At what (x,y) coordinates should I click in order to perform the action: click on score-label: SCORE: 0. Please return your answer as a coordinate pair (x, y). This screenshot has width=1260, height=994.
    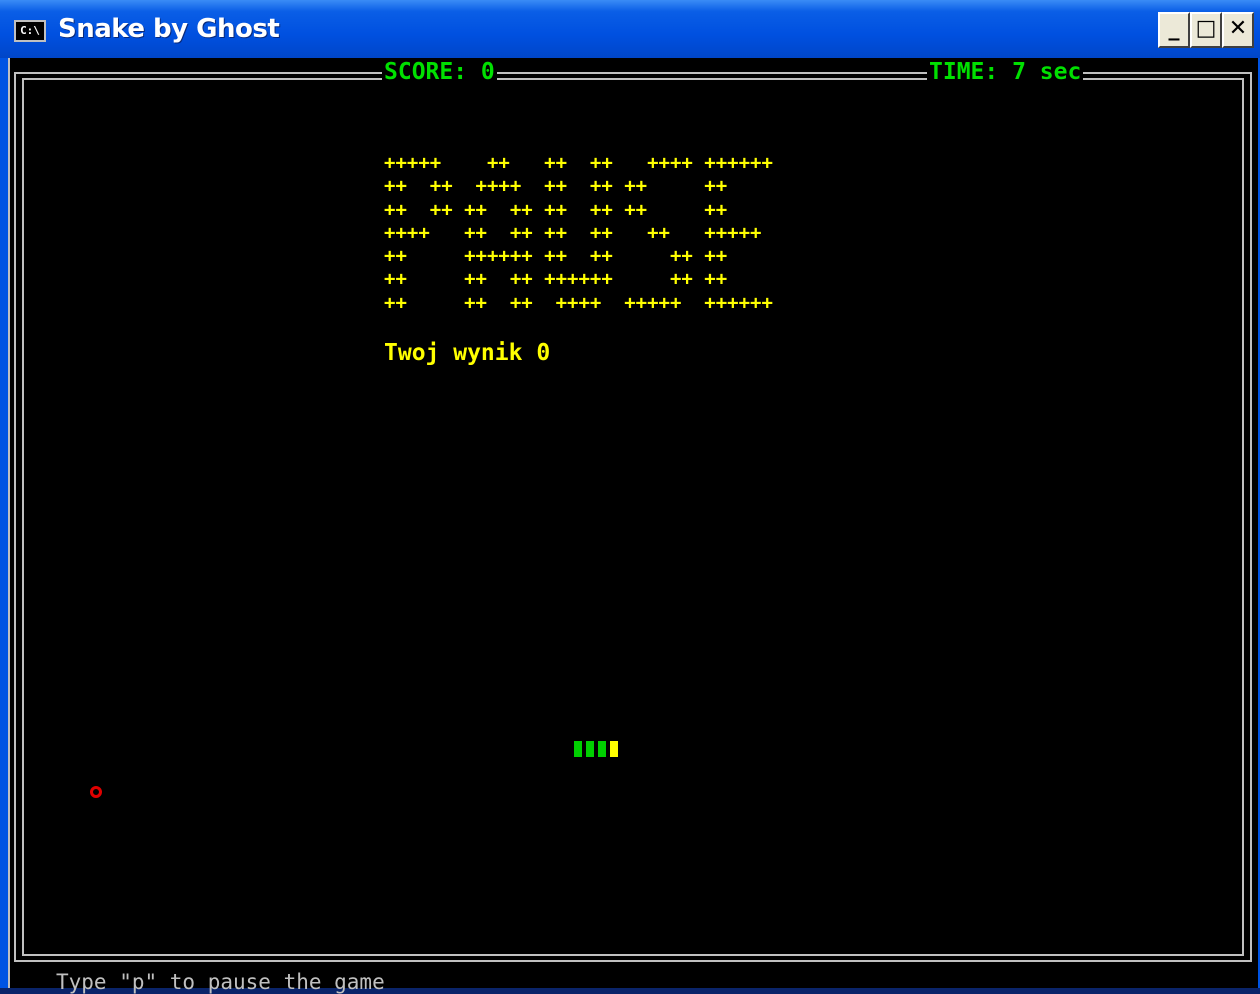
    Looking at the image, I should click on (439, 72).